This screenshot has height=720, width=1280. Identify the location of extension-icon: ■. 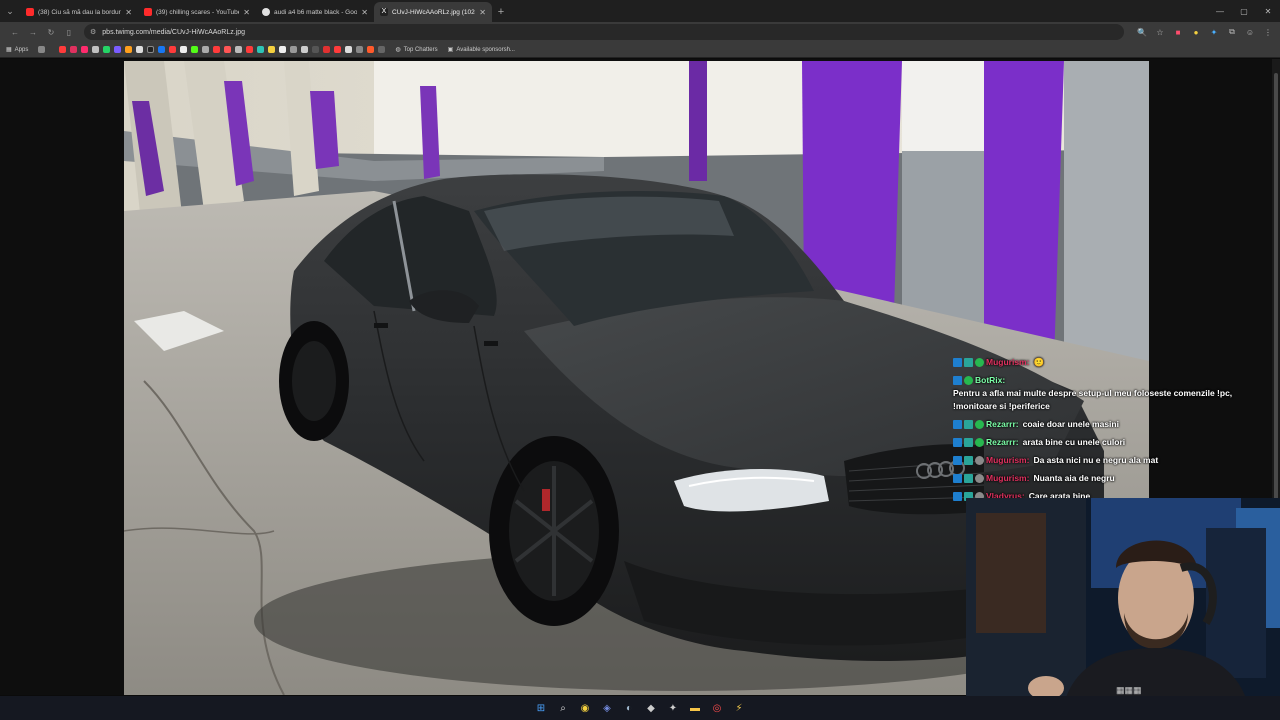
(1178, 32).